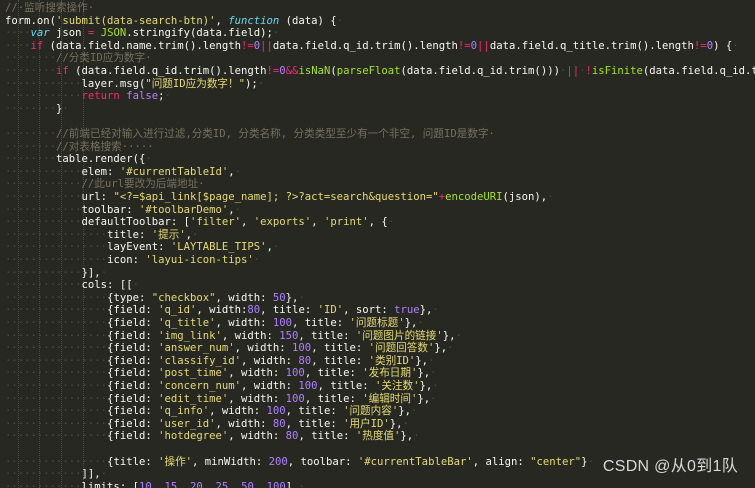  I want to click on code-token-number: 50, so click(279, 297).